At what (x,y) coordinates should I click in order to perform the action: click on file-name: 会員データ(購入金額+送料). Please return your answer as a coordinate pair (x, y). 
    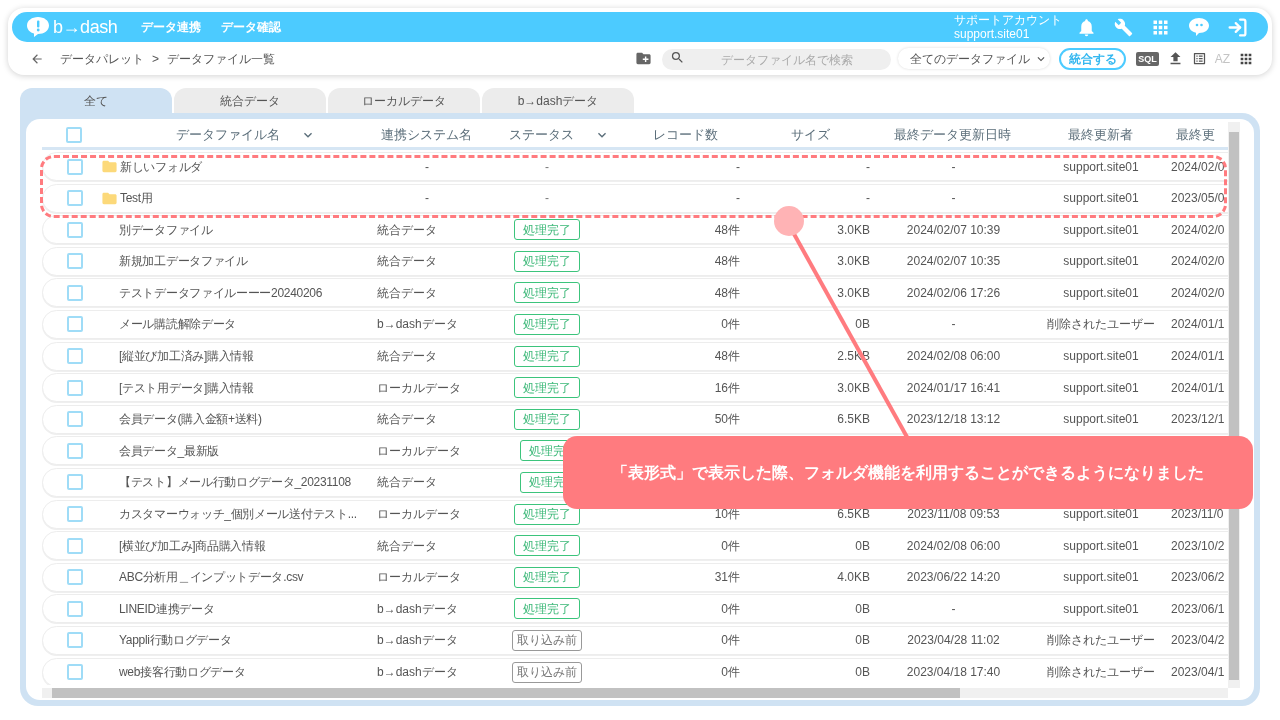
    Looking at the image, I should click on (190, 420).